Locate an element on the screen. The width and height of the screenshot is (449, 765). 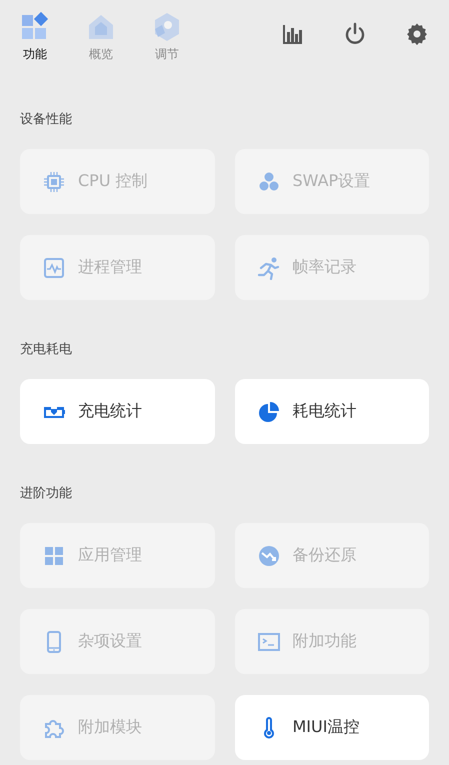
nav-tab: 功能 is located at coordinates (35, 36).